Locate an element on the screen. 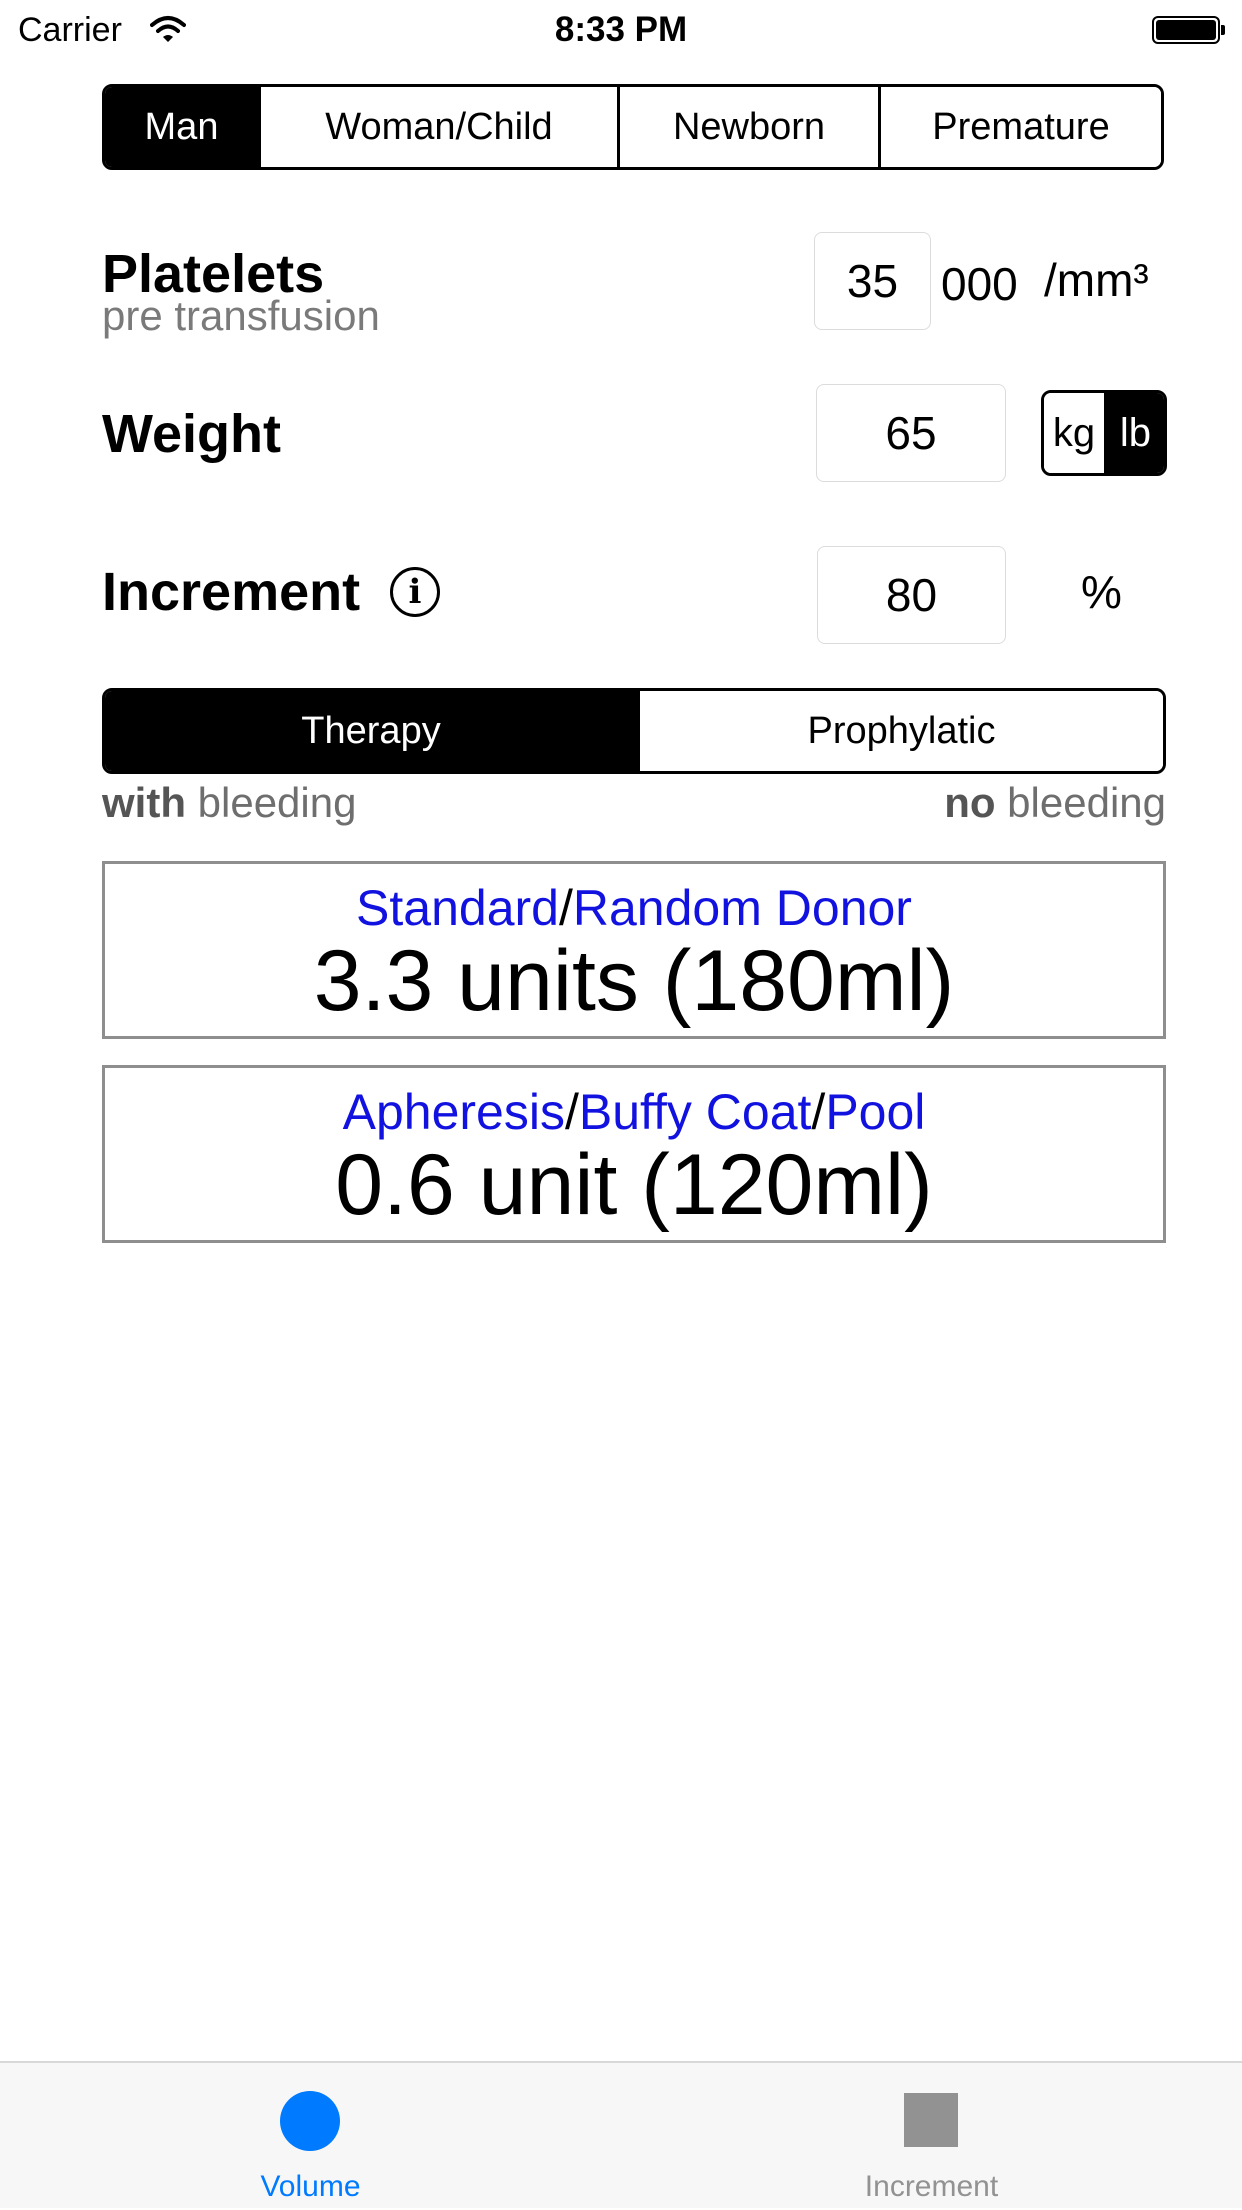 The image size is (1242, 2210). segment-woman-child: Woman/Child is located at coordinates (437, 127).